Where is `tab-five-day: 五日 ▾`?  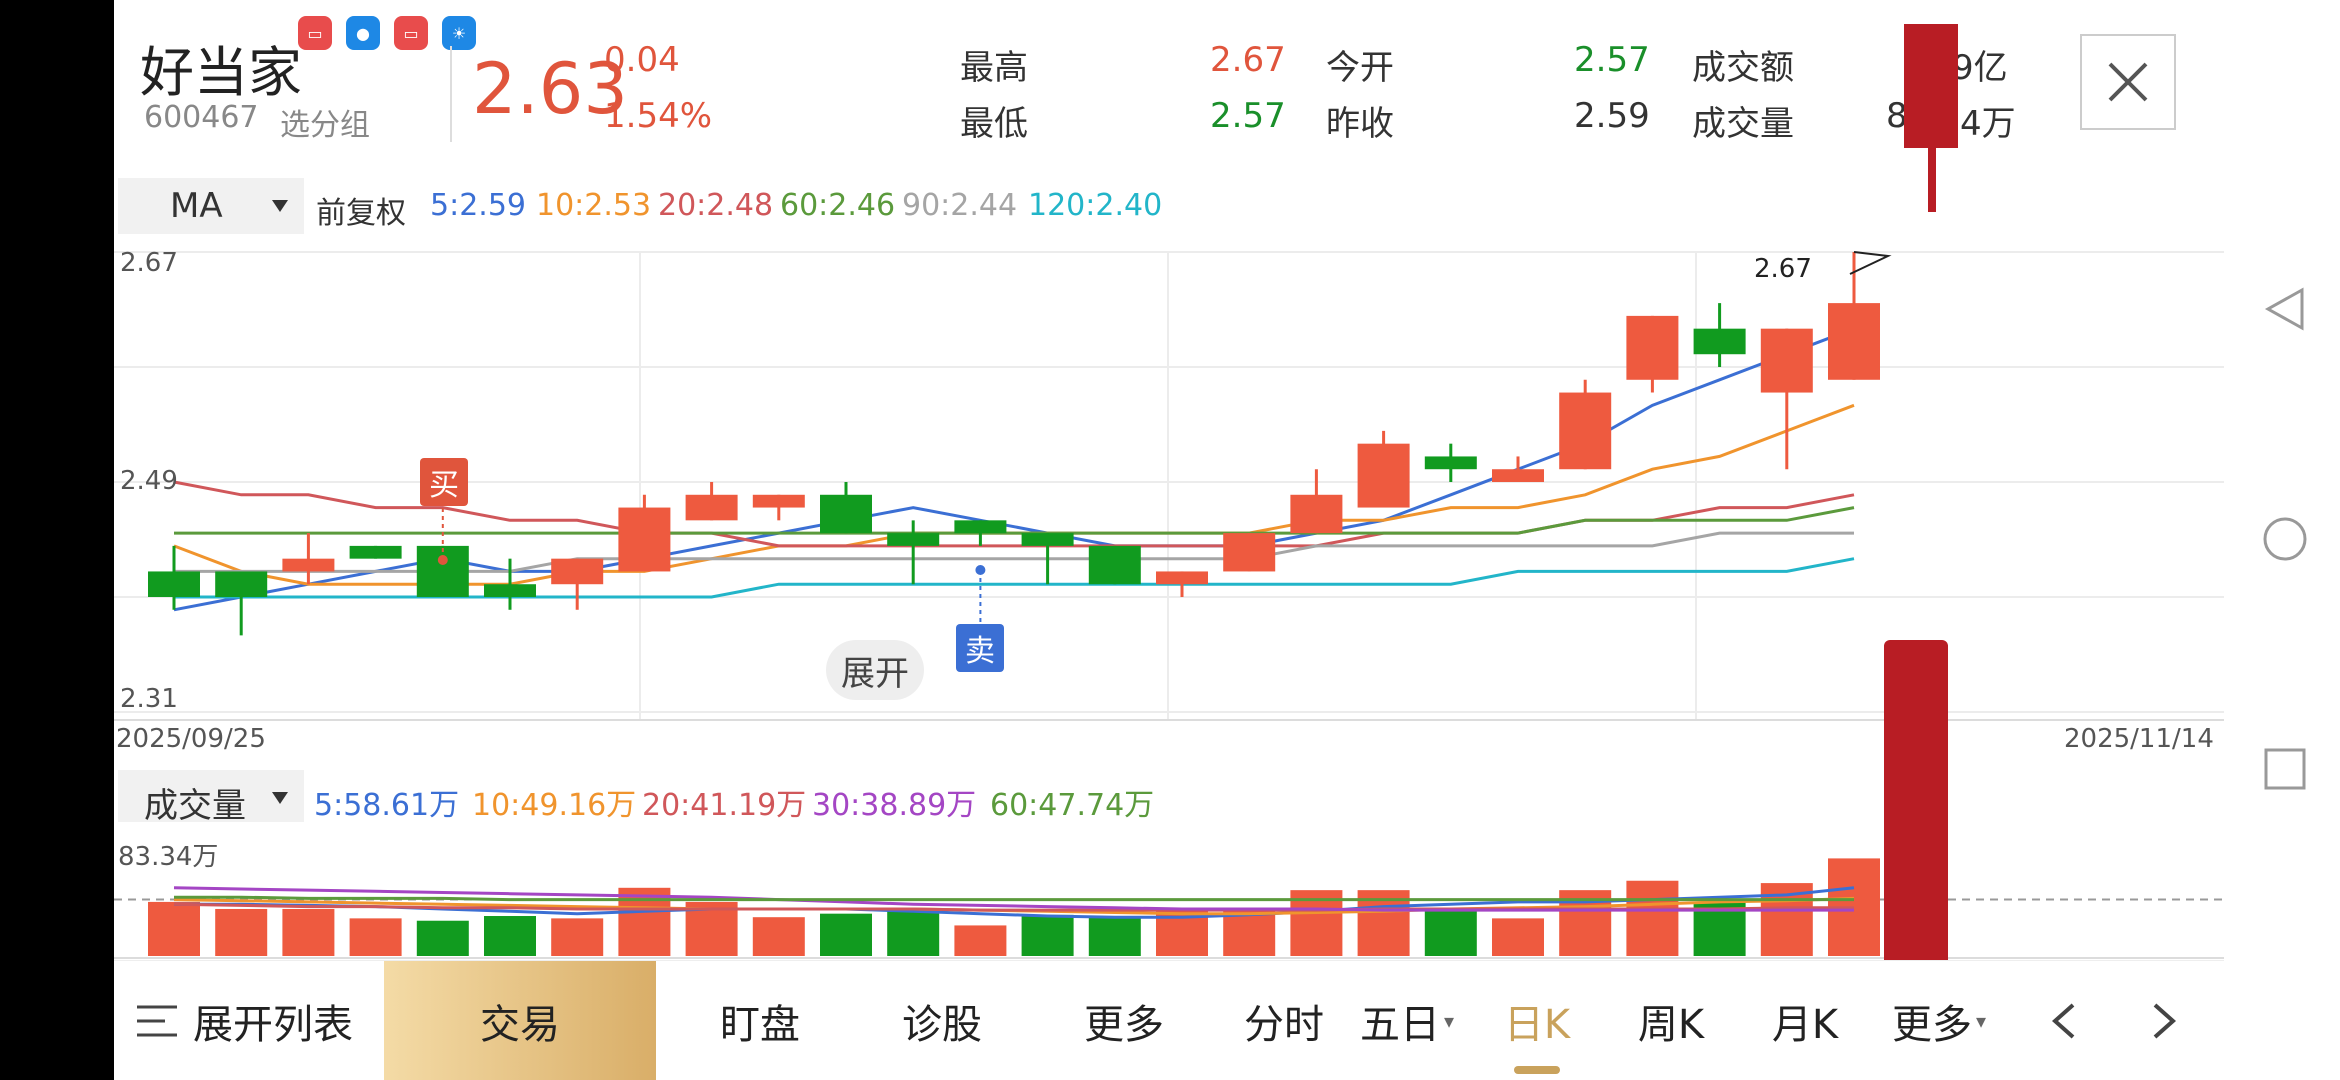
tab-five-day: 五日 ▾ is located at coordinates (1407, 1020).